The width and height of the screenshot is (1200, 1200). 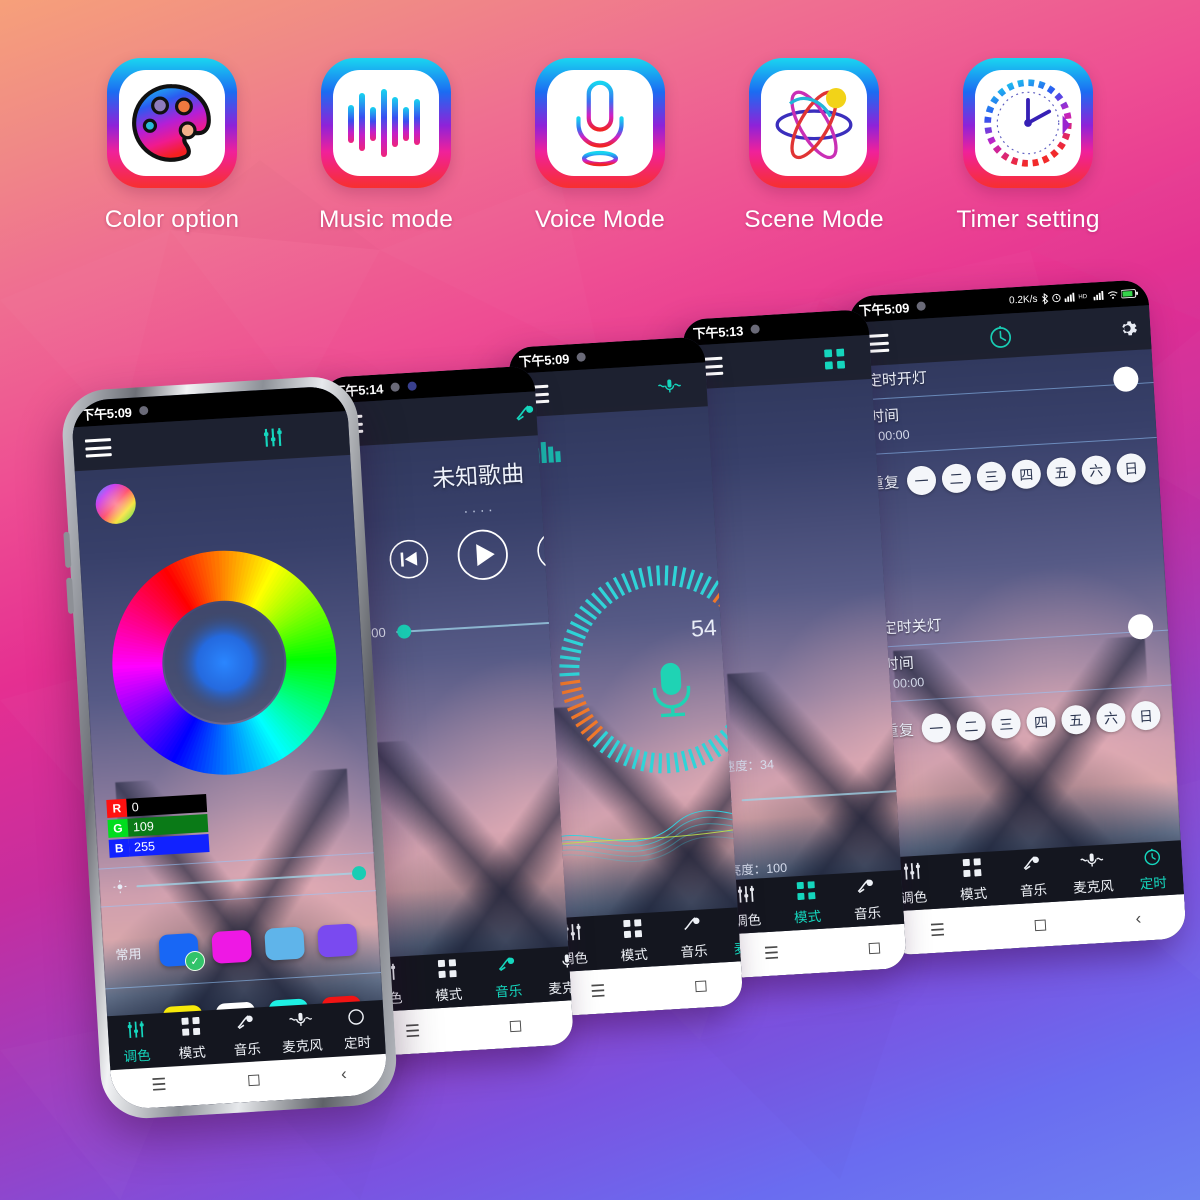 What do you see at coordinates (651, 669) in the screenshot?
I see `dial-ticks` at bounding box center [651, 669].